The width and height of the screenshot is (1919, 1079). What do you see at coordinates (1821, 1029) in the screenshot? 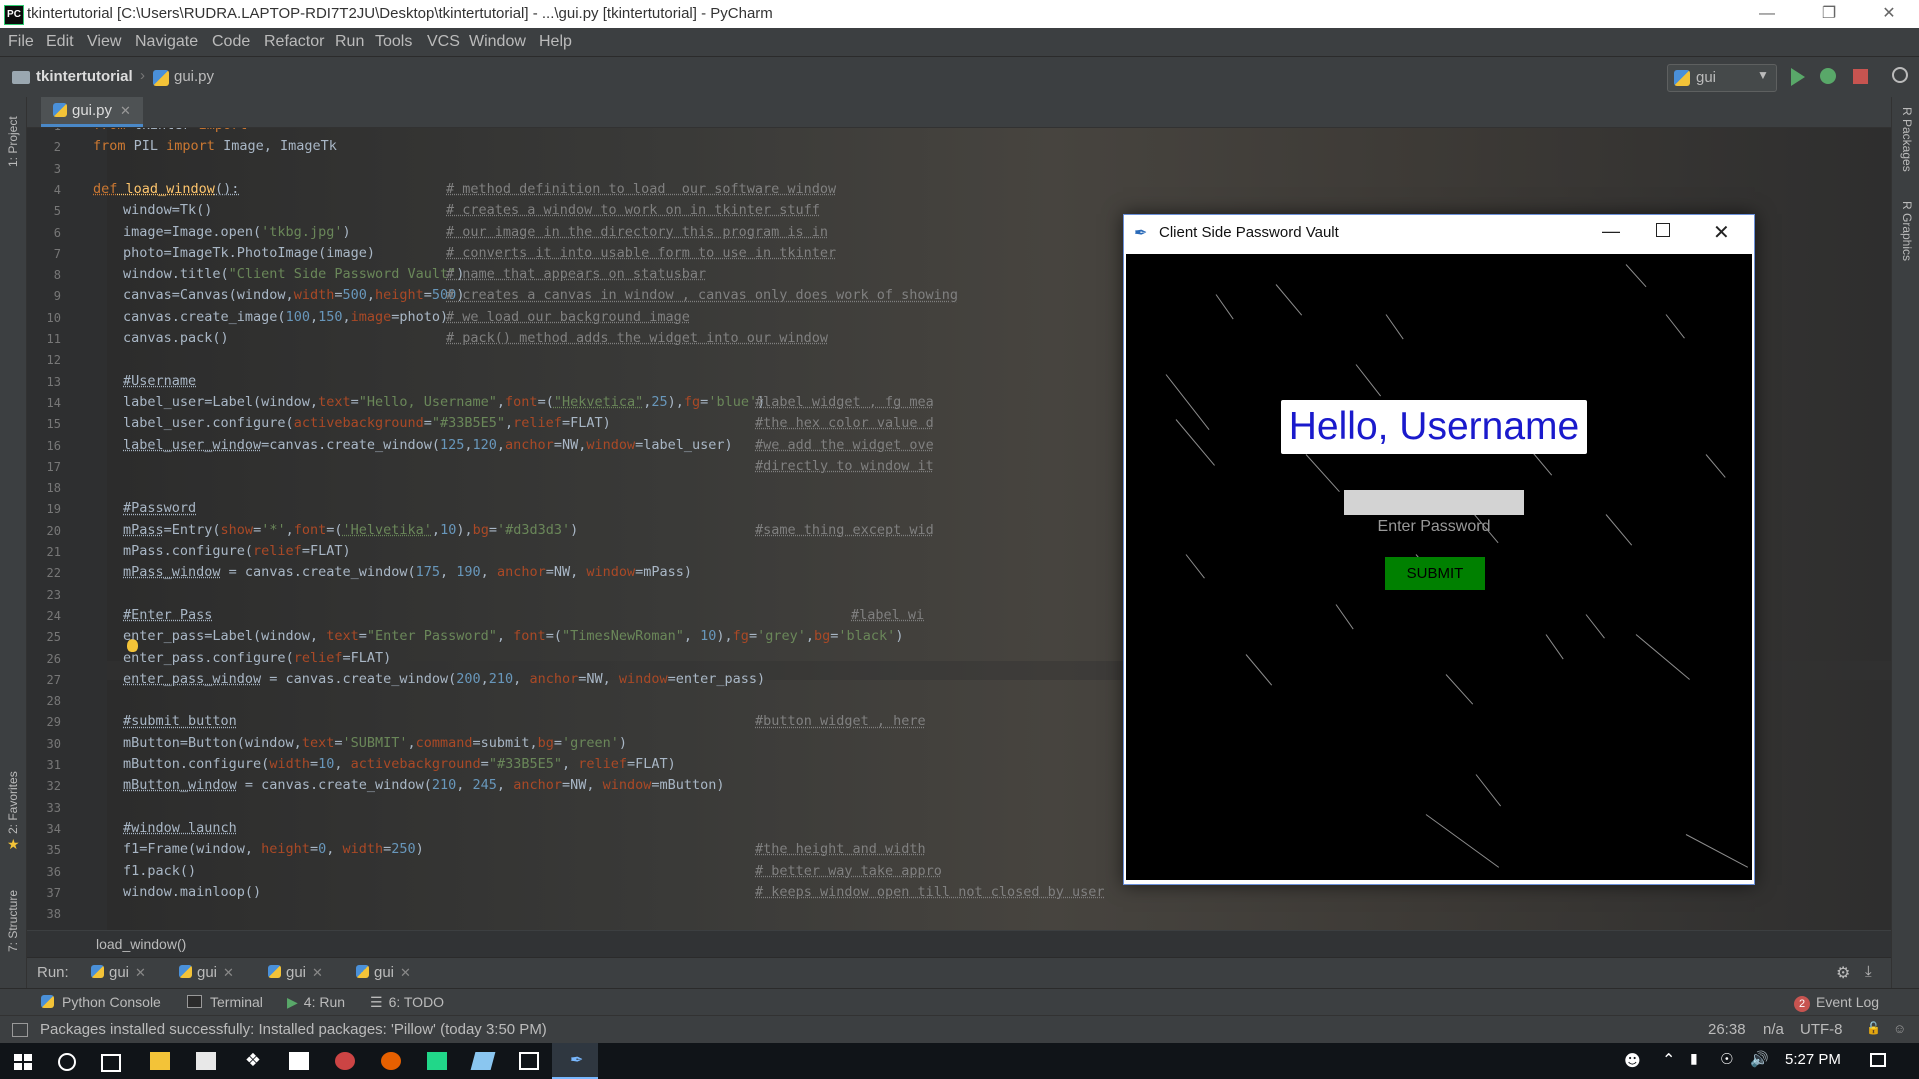
I see `file-encoding: UTF-8` at bounding box center [1821, 1029].